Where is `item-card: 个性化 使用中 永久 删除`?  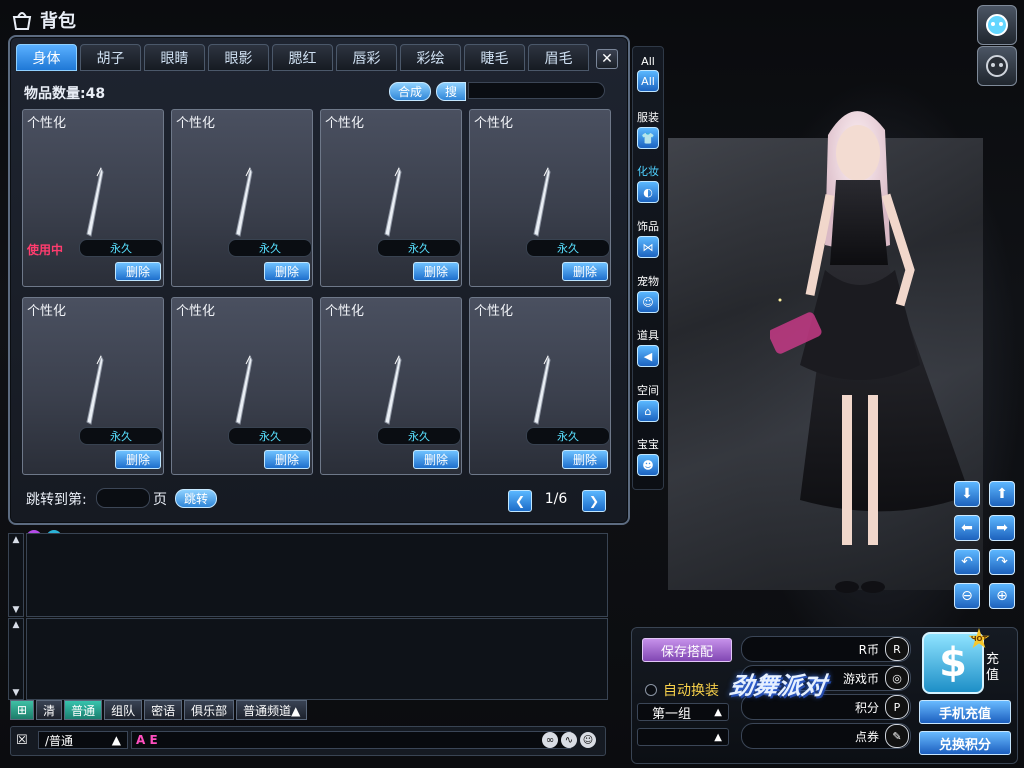 item-card: 个性化 使用中 永久 删除 is located at coordinates (93, 198).